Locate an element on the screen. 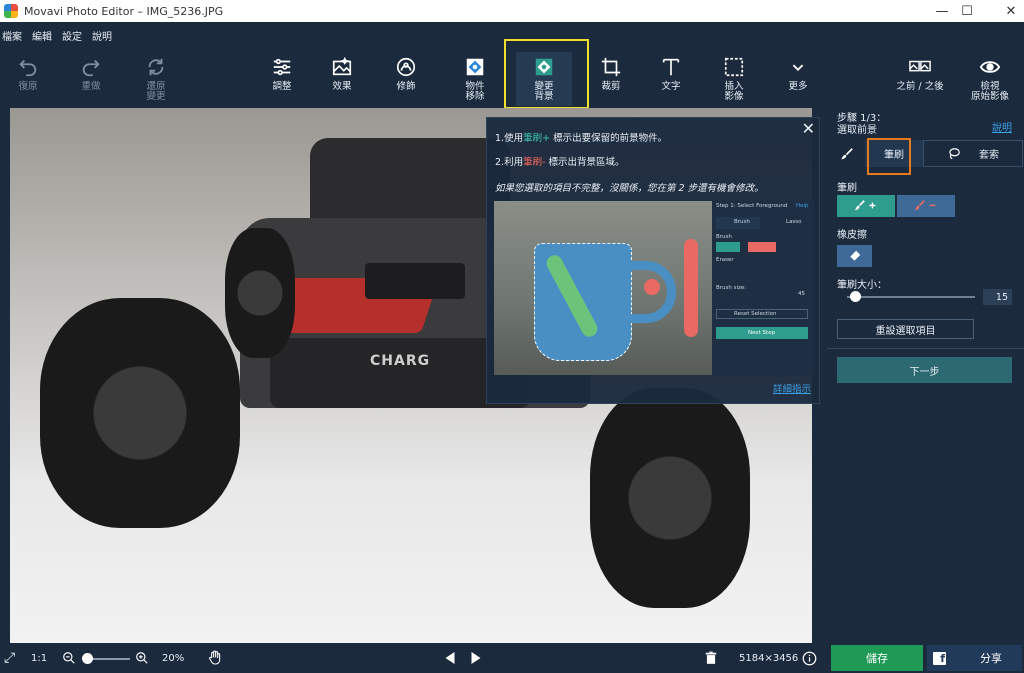 The height and width of the screenshot is (673, 1024). brush-plus-button is located at coordinates (866, 206).